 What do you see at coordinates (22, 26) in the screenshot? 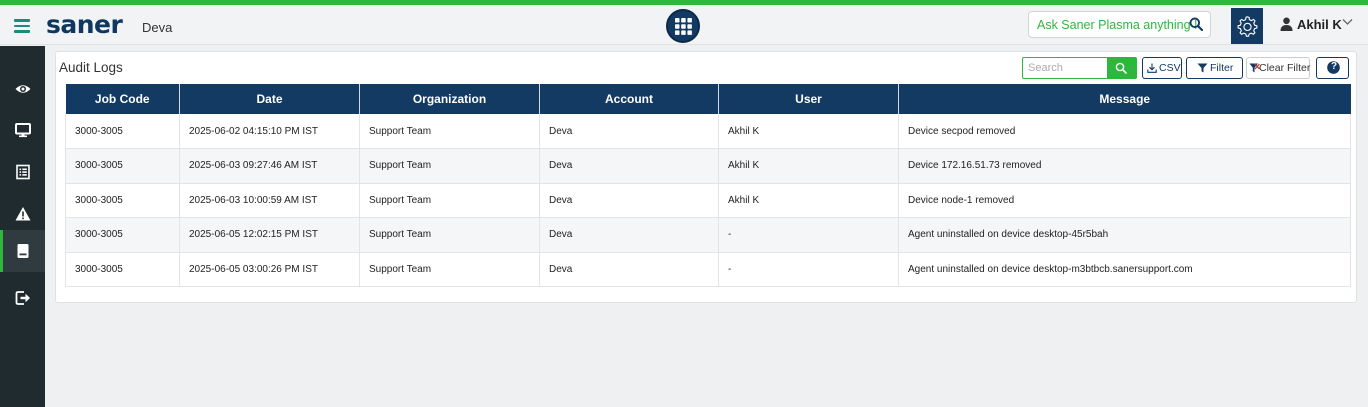
I see `hamburger-menu-icon` at bounding box center [22, 26].